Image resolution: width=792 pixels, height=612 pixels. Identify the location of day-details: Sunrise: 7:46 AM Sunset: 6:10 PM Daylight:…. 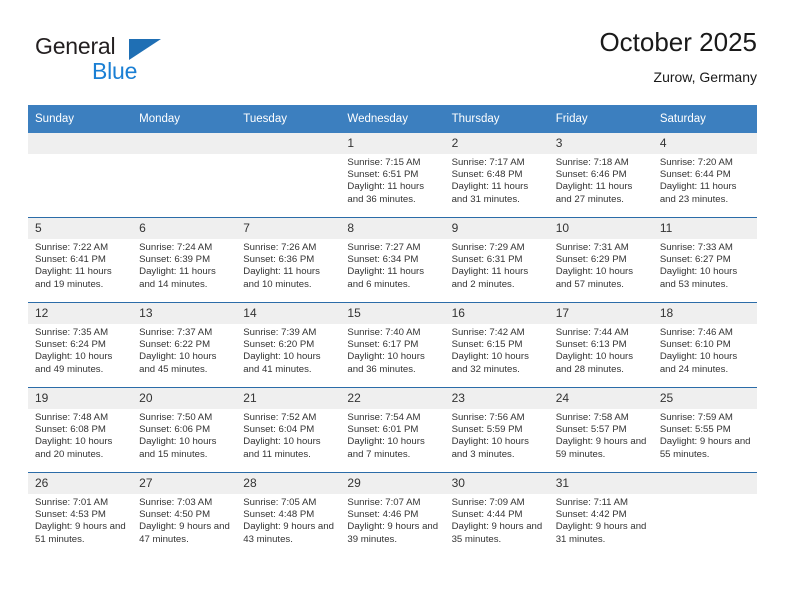
(705, 350).